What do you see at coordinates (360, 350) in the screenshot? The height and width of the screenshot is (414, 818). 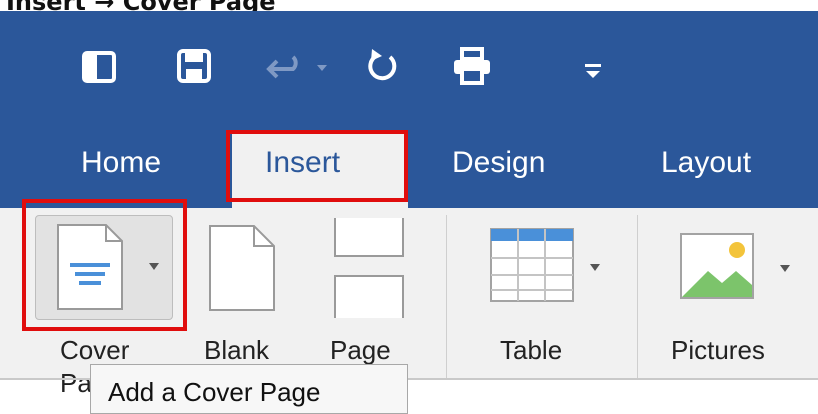 I see `page-break-label: Page` at bounding box center [360, 350].